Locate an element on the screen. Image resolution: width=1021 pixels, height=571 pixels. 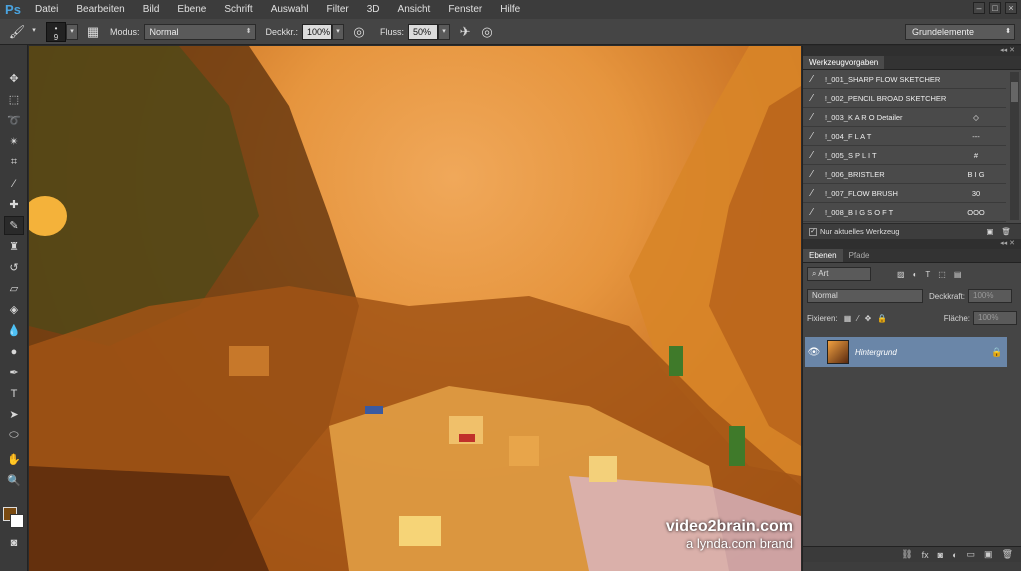
lock-position-icon: ✥ is located at coordinates (868, 318).